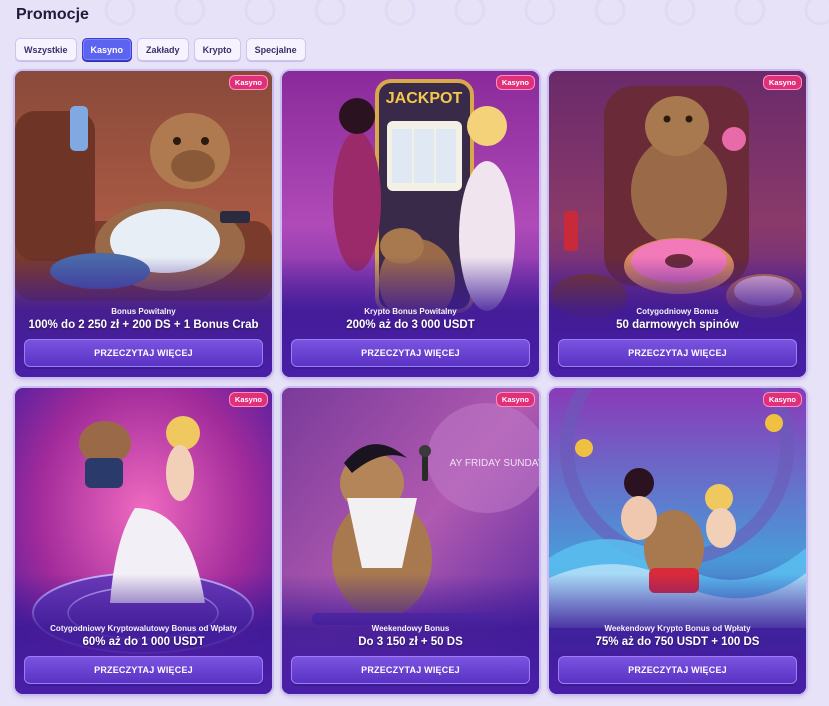 This screenshot has height=706, width=829. Describe the element at coordinates (275, 49) in the screenshot. I see `filter-special-button: Specjalne` at that location.